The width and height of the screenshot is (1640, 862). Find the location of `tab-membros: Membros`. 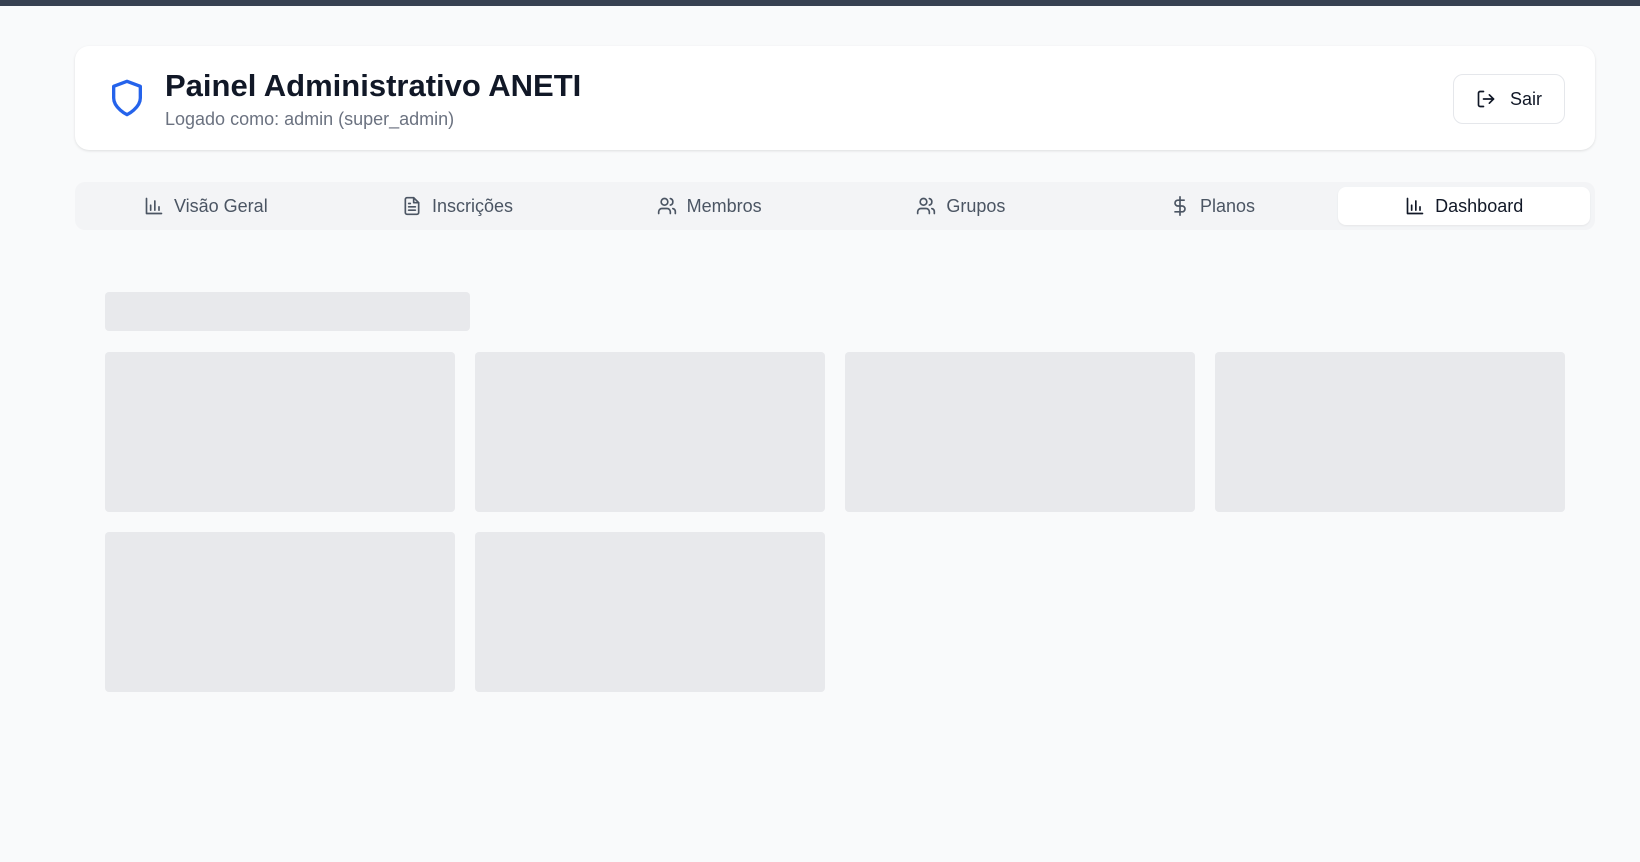

tab-membros: Membros is located at coordinates (709, 206).